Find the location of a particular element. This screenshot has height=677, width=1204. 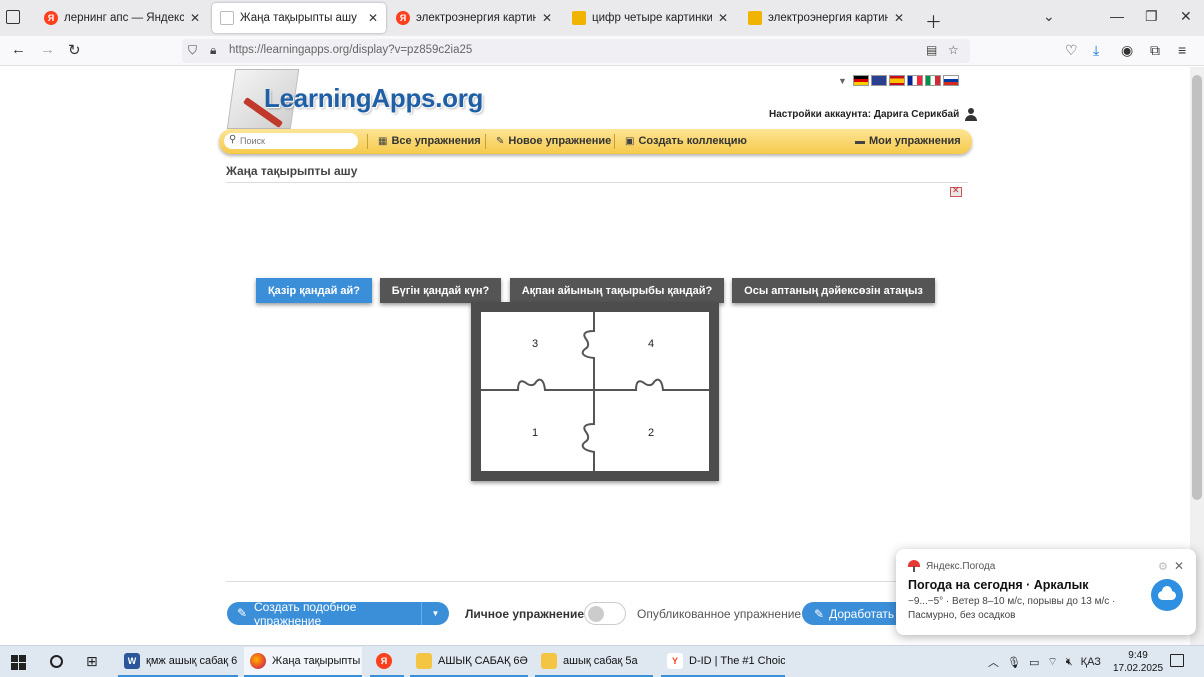

flag-fr-icon is located at coordinates (914, 80).